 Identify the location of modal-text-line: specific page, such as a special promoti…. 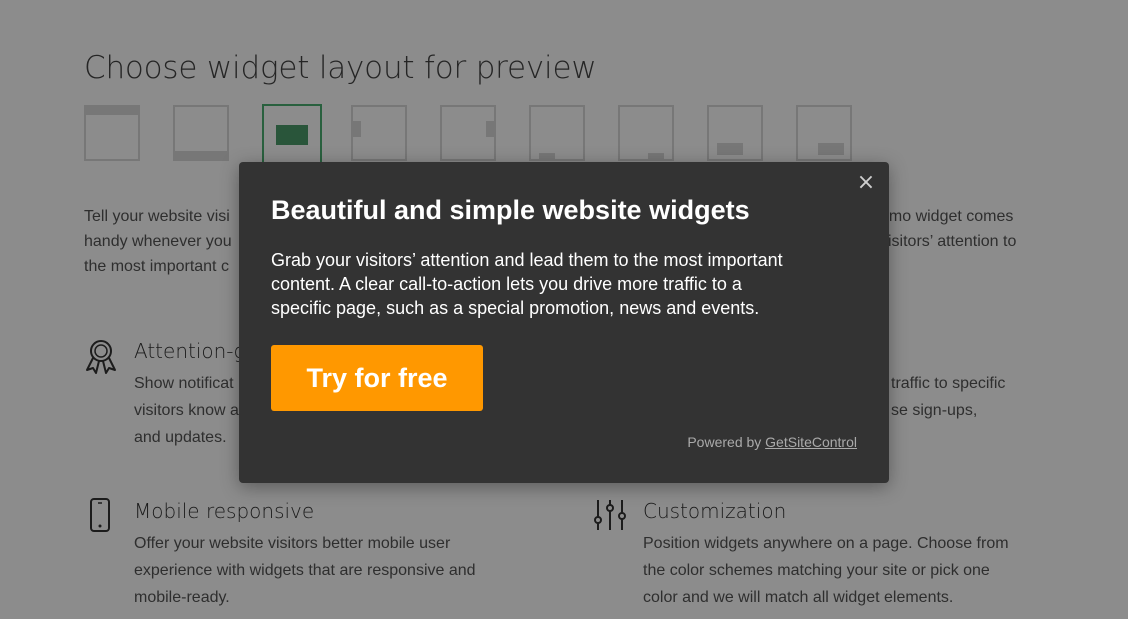
(515, 308).